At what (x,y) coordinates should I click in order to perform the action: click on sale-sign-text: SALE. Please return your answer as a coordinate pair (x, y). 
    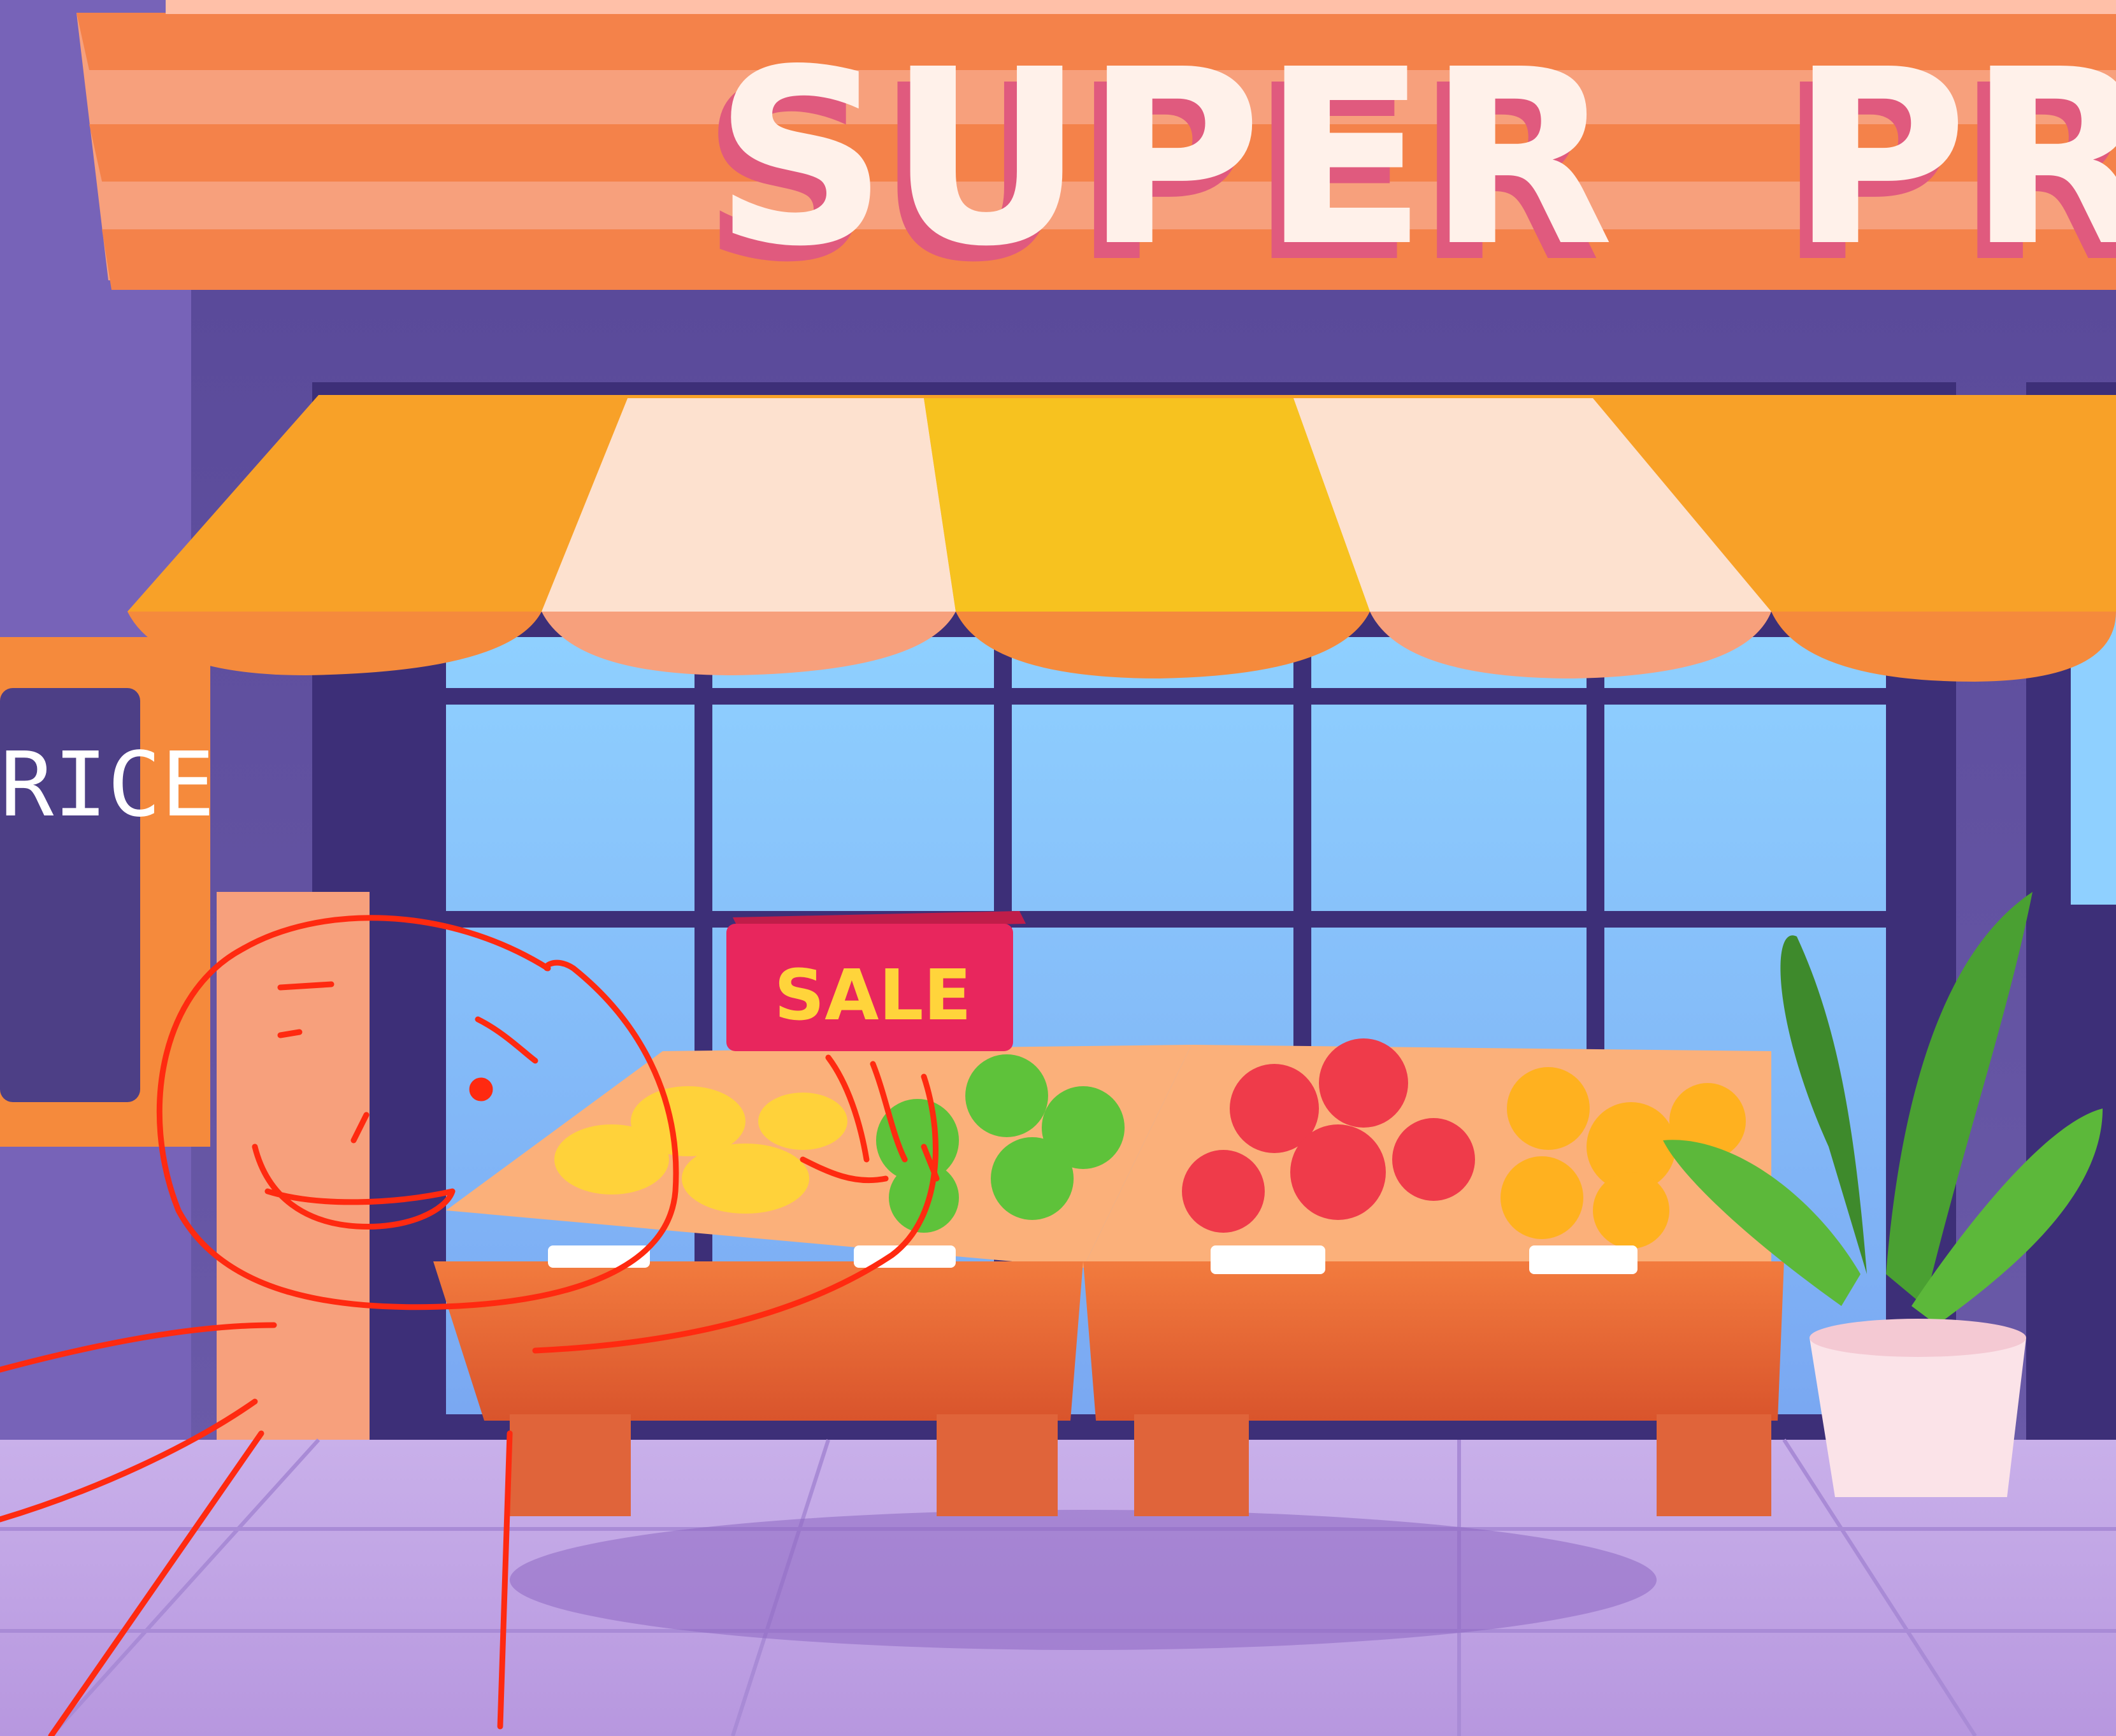
    Looking at the image, I should click on (873, 995).